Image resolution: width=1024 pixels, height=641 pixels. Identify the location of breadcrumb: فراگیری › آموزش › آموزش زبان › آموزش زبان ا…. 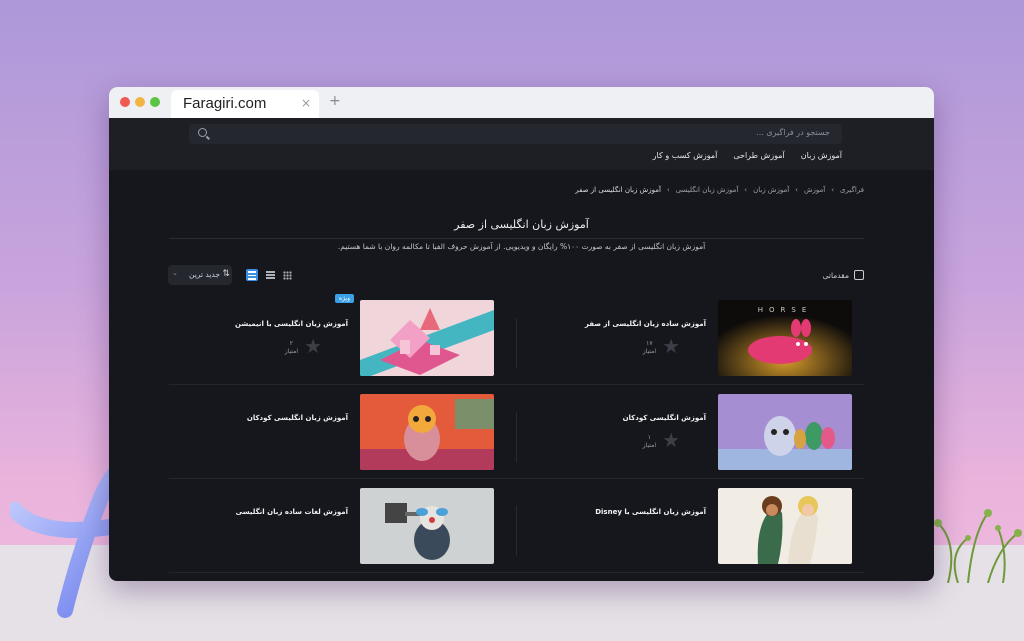
(719, 190).